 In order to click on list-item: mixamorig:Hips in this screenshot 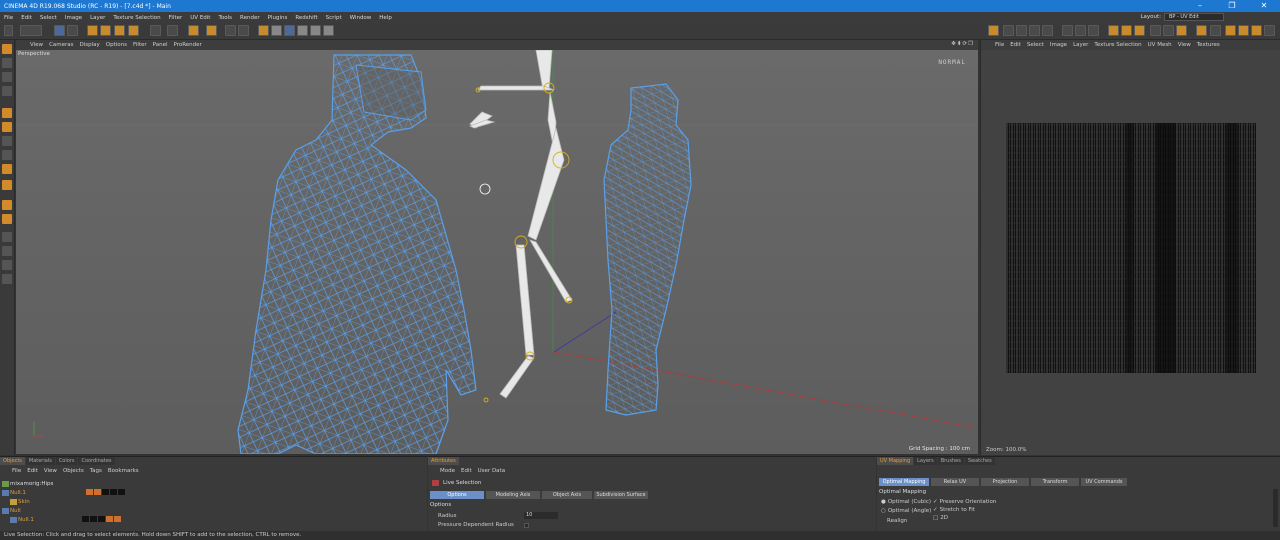, I will do `click(212, 483)`.